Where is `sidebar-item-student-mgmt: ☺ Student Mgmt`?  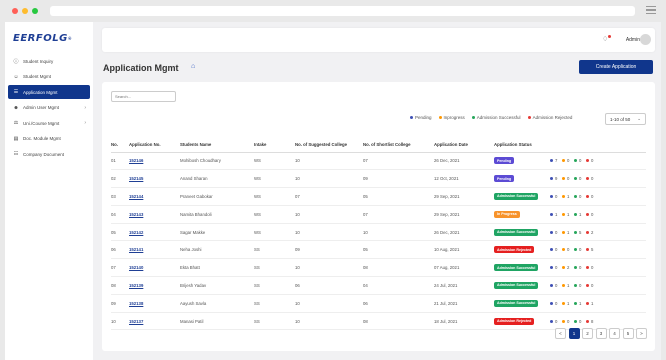 sidebar-item-student-mgmt: ☺ Student Mgmt is located at coordinates (49, 77).